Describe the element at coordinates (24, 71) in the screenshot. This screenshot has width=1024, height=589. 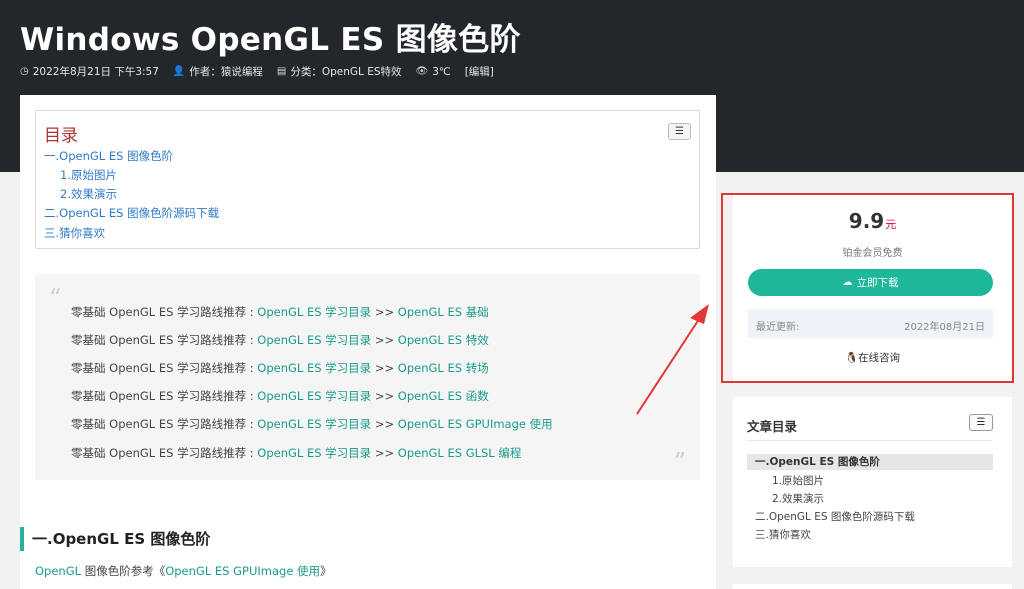
I see `clock-icon: ◷` at that location.